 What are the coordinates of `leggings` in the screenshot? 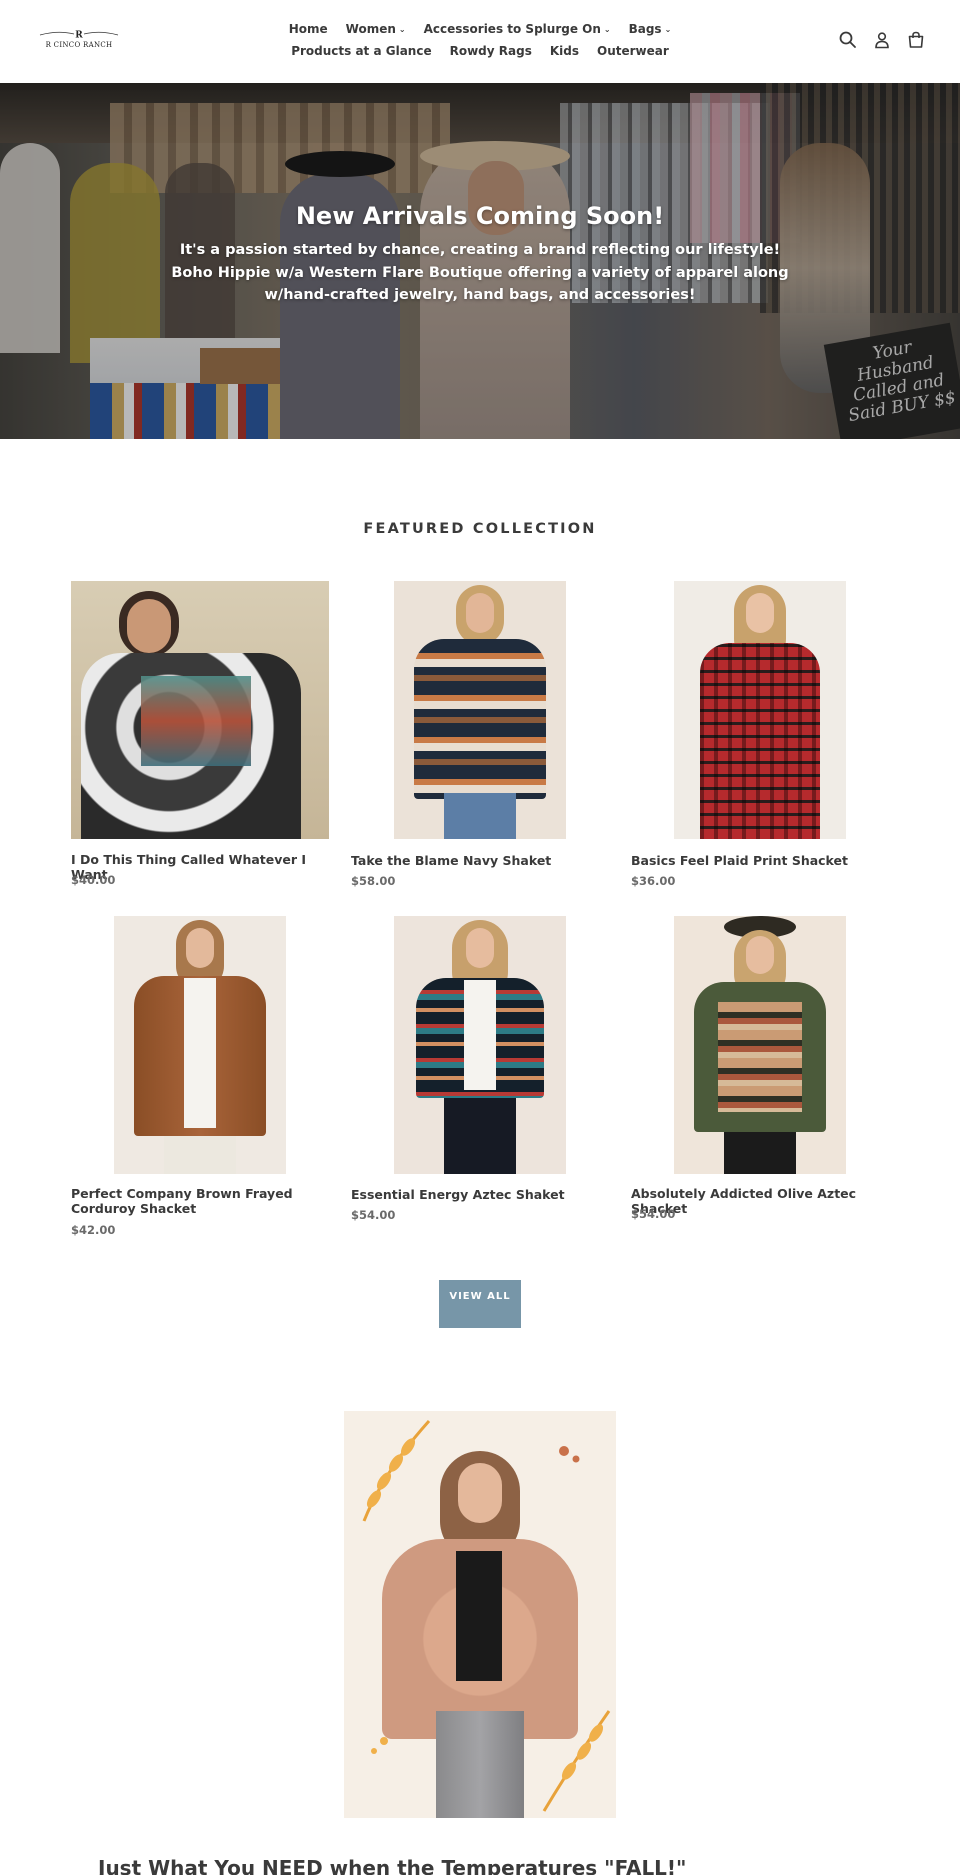 It's located at (760, 1153).